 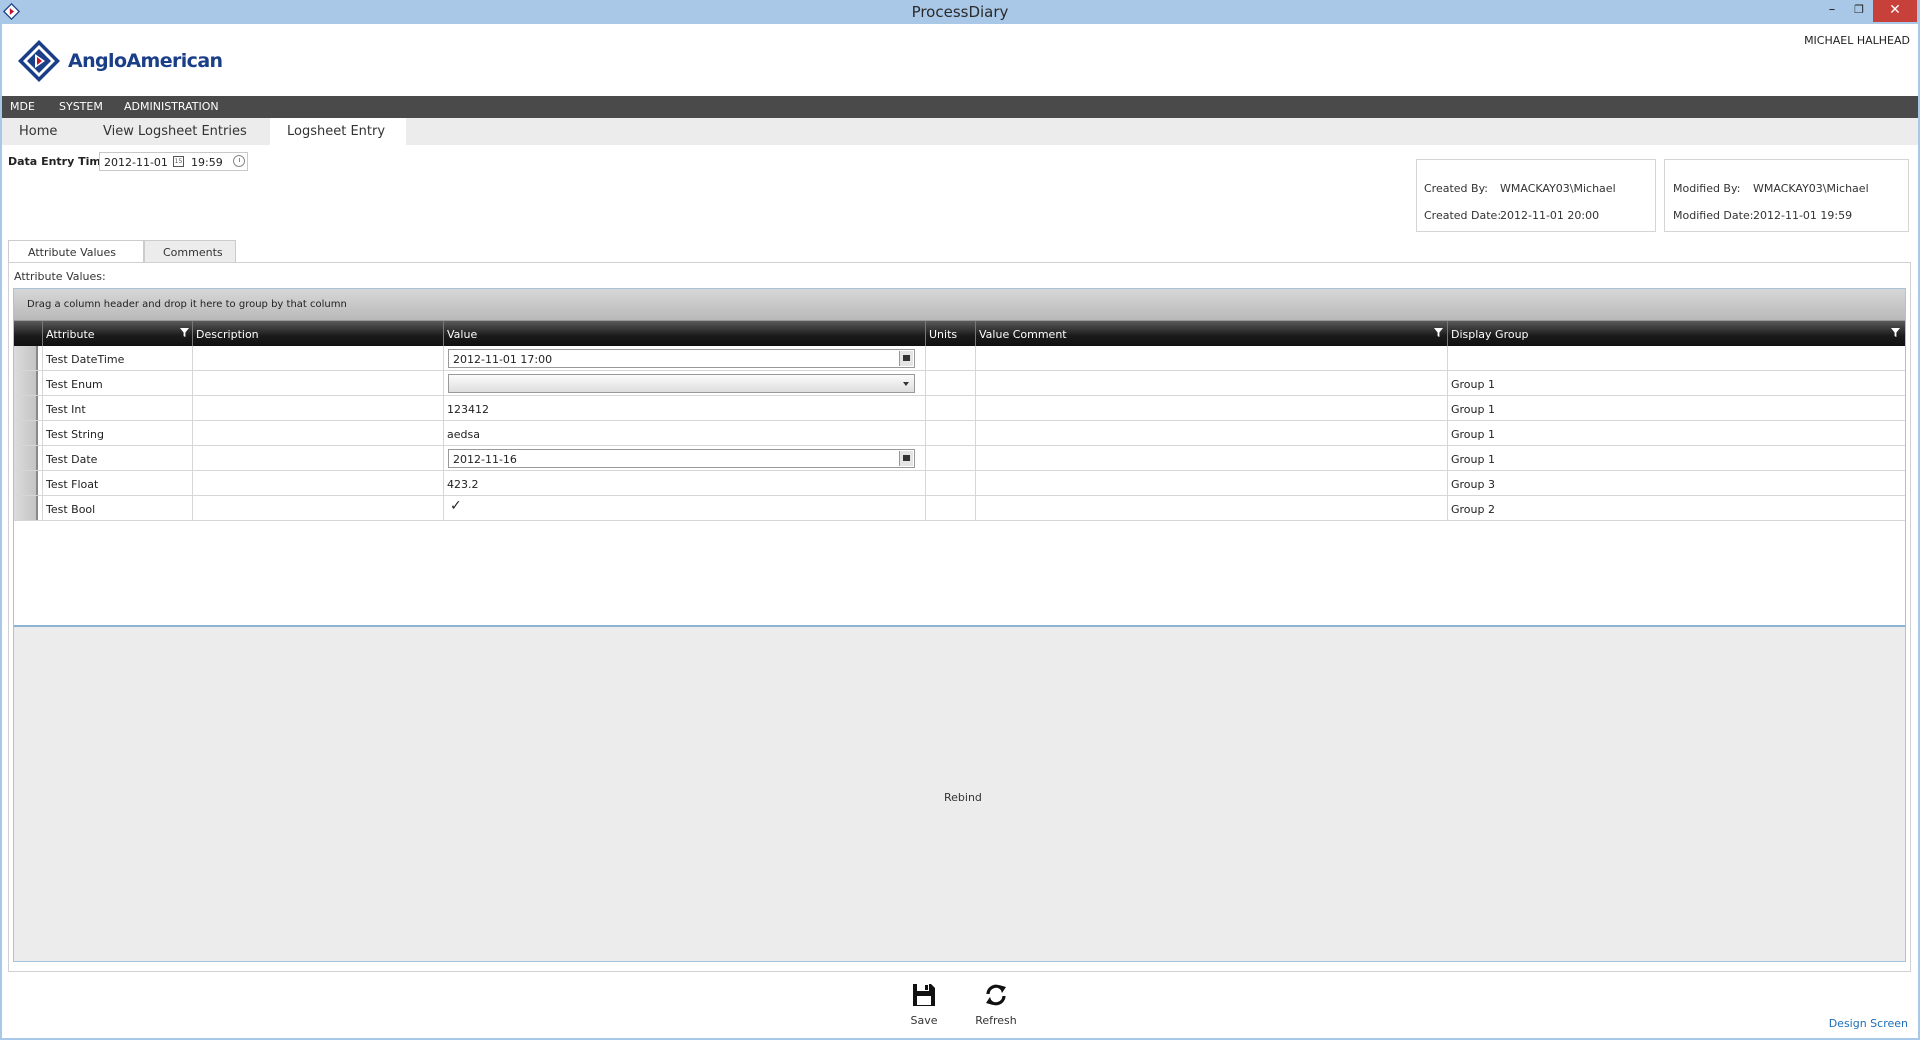 I want to click on refresh-button: Refresh, so click(x=996, y=1005).